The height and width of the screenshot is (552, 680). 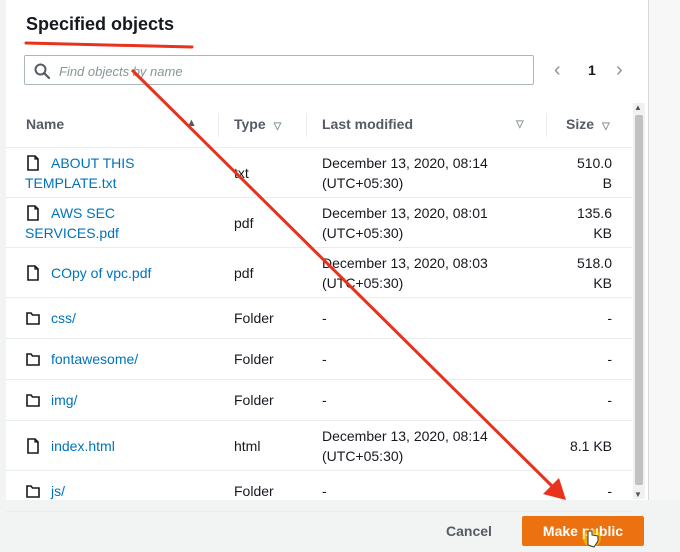 I want to click on object-name-text: AWS SEC, so click(x=83, y=213).